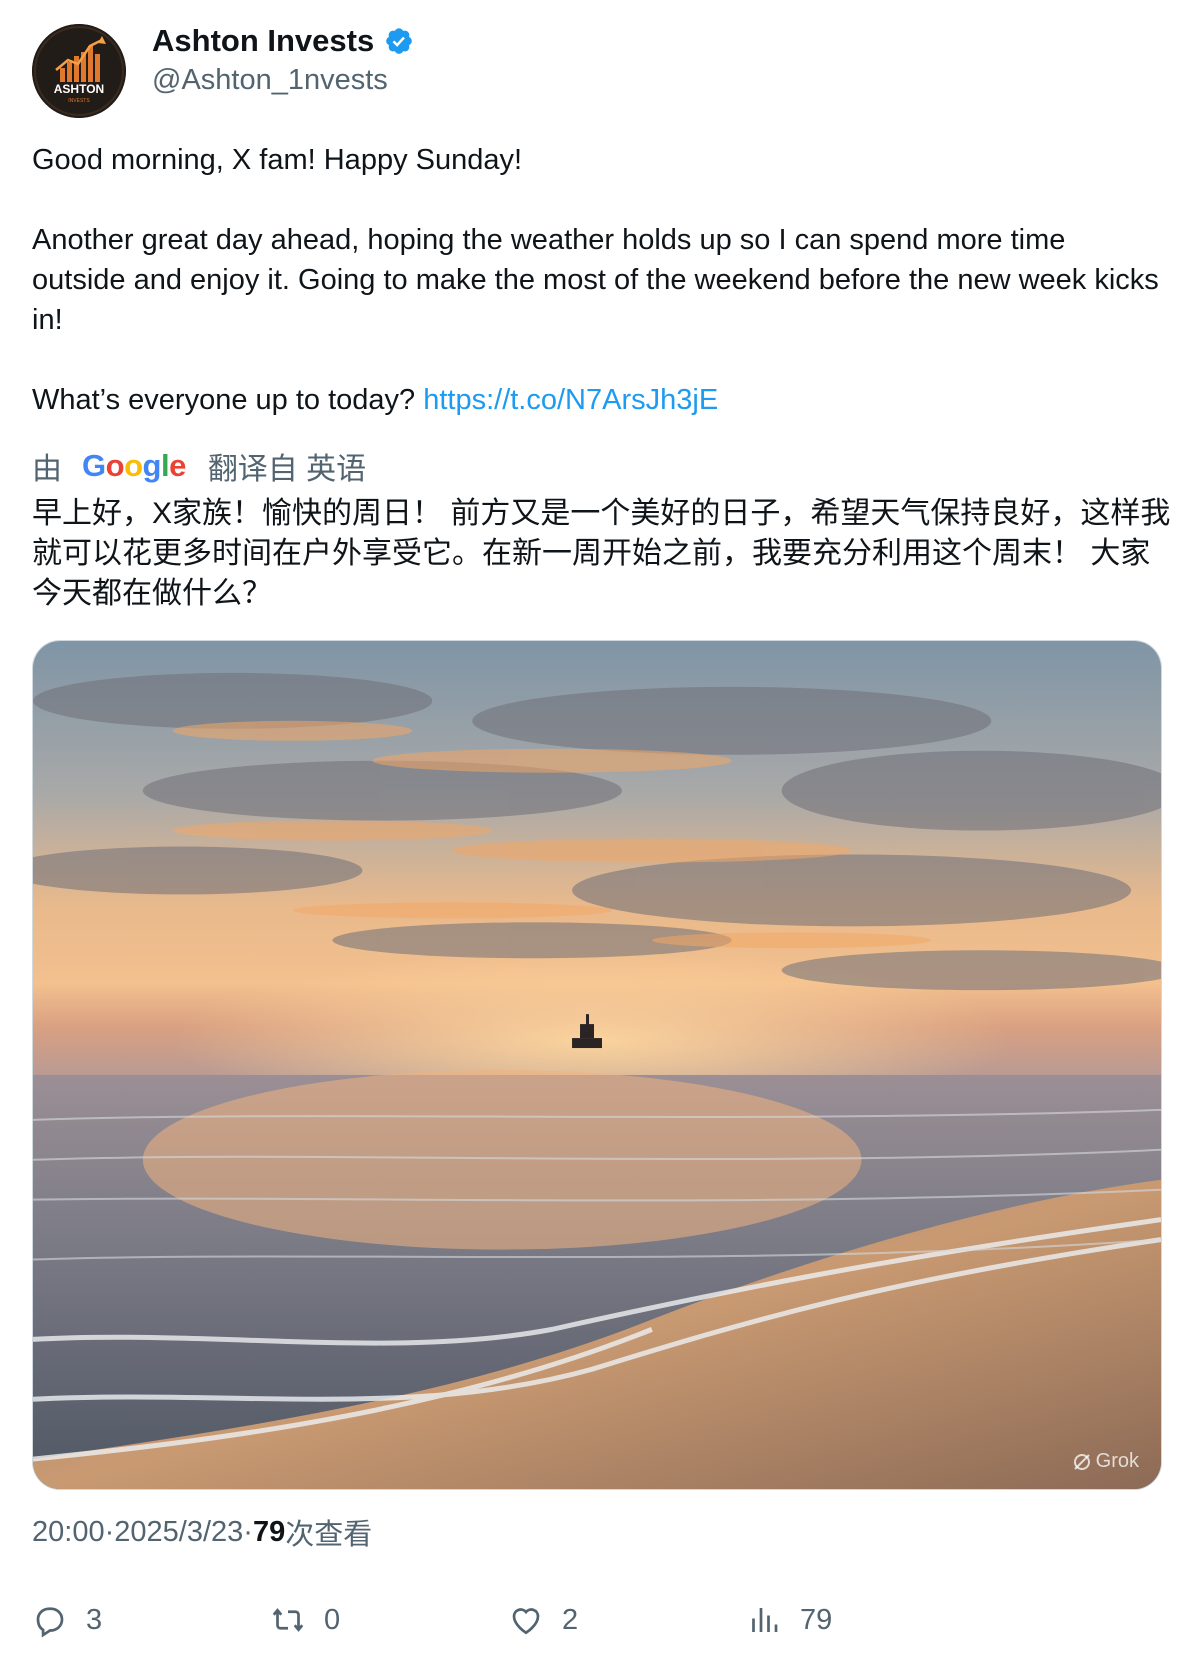 The height and width of the screenshot is (1668, 1196). What do you see at coordinates (305, 1620) in the screenshot?
I see `repost-button: 0` at bounding box center [305, 1620].